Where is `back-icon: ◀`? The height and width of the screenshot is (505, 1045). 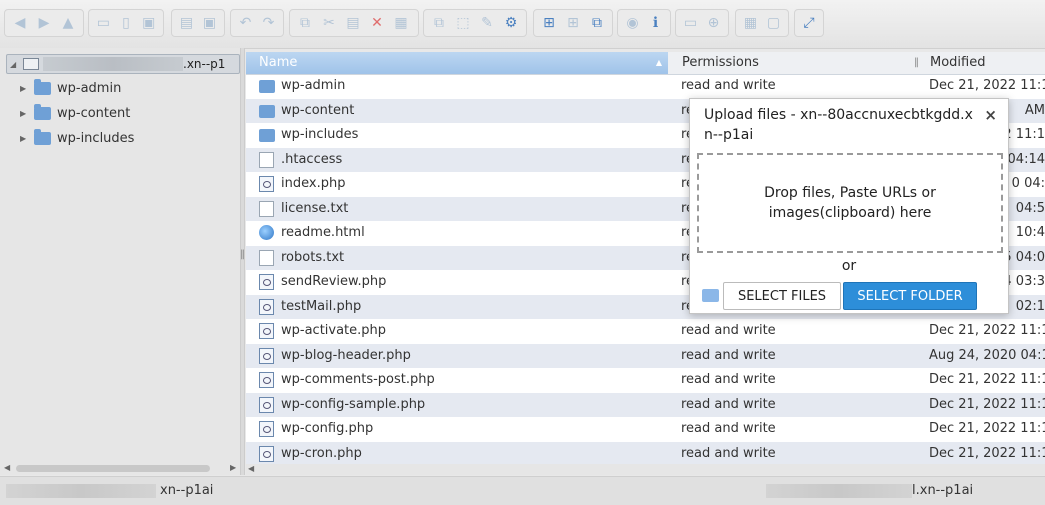
back-icon: ◀ is located at coordinates (20, 23).